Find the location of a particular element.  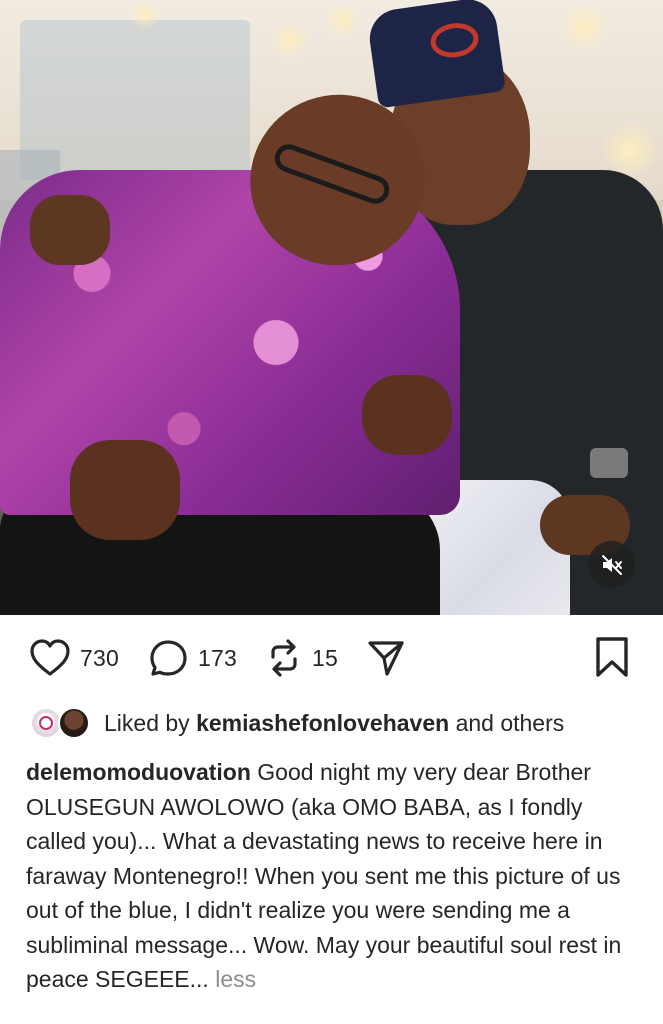

photo-person-left-hand is located at coordinates (125, 490).